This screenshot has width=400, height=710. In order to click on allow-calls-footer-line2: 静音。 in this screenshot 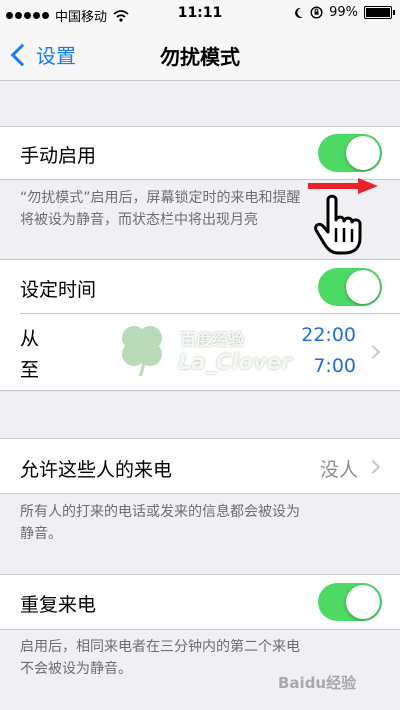, I will do `click(41, 534)`.